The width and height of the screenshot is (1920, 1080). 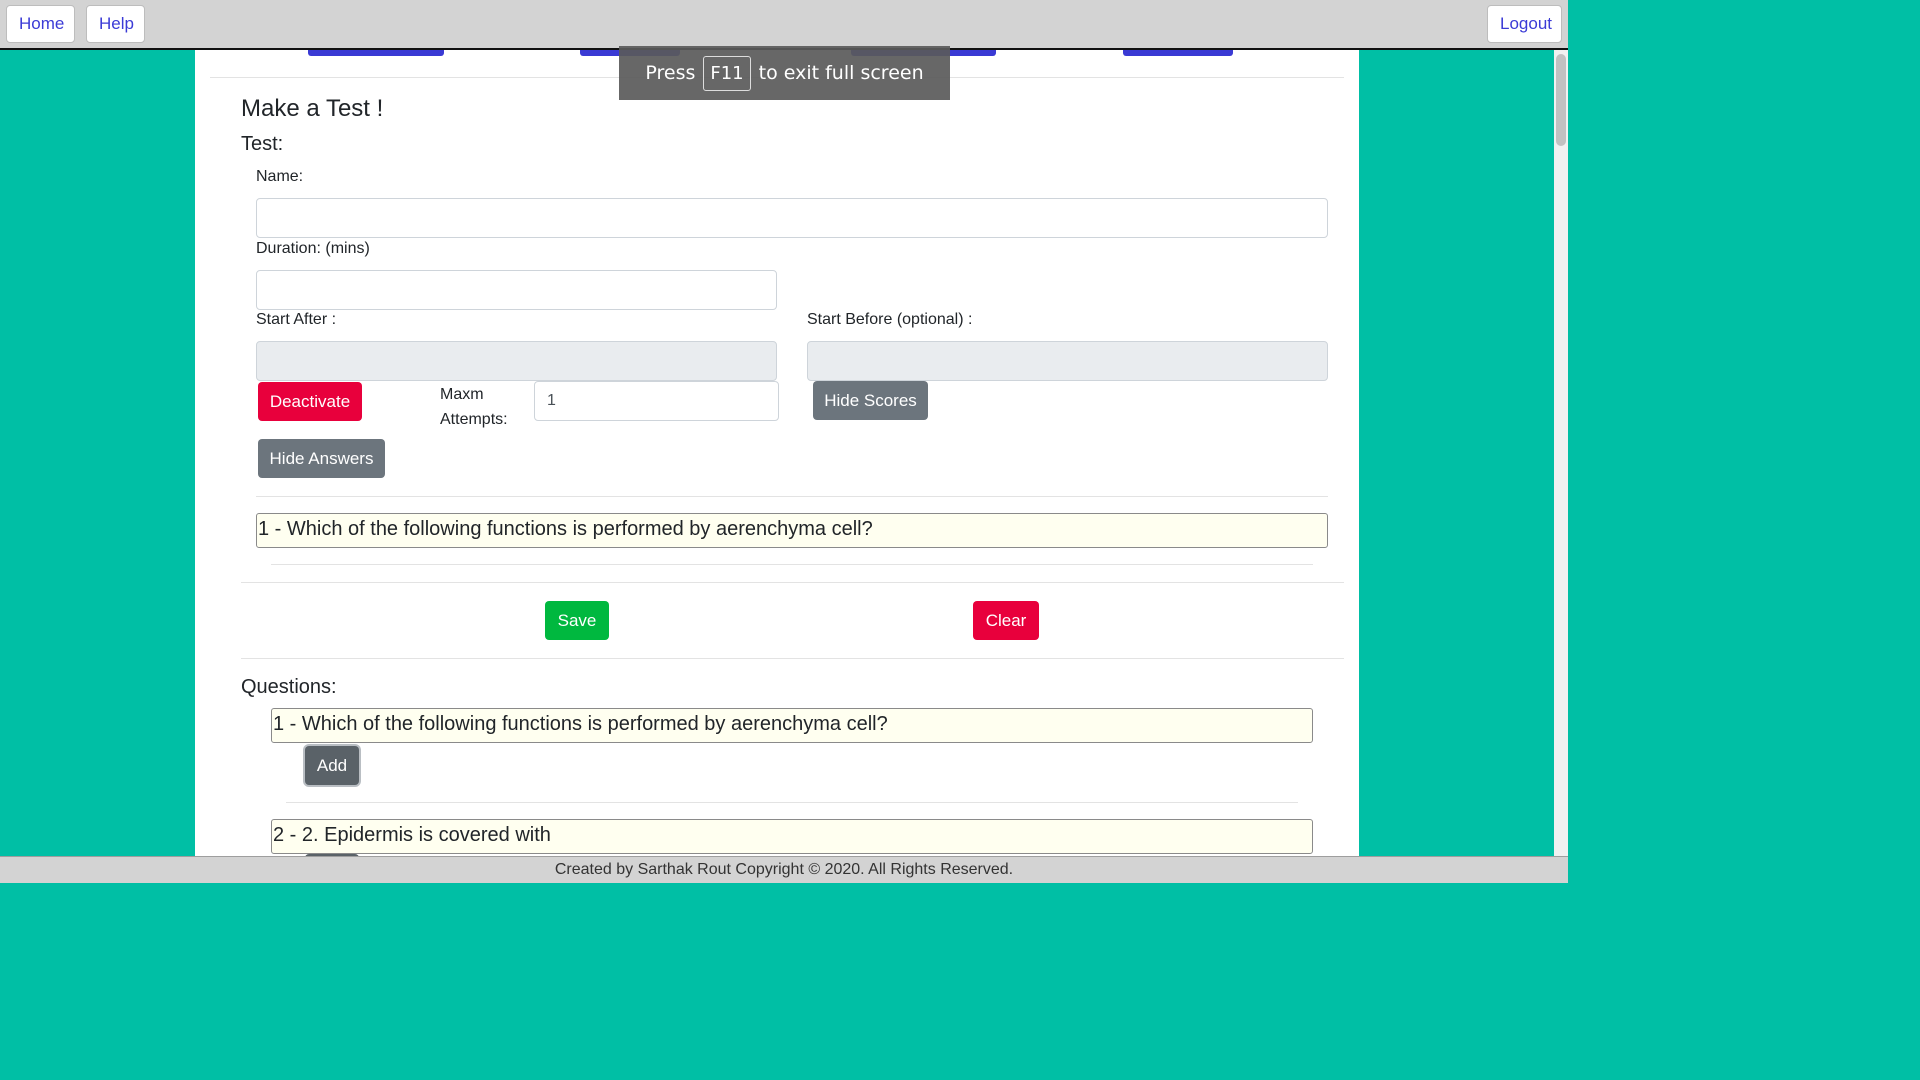 I want to click on f11-key: F11, so click(x=727, y=73).